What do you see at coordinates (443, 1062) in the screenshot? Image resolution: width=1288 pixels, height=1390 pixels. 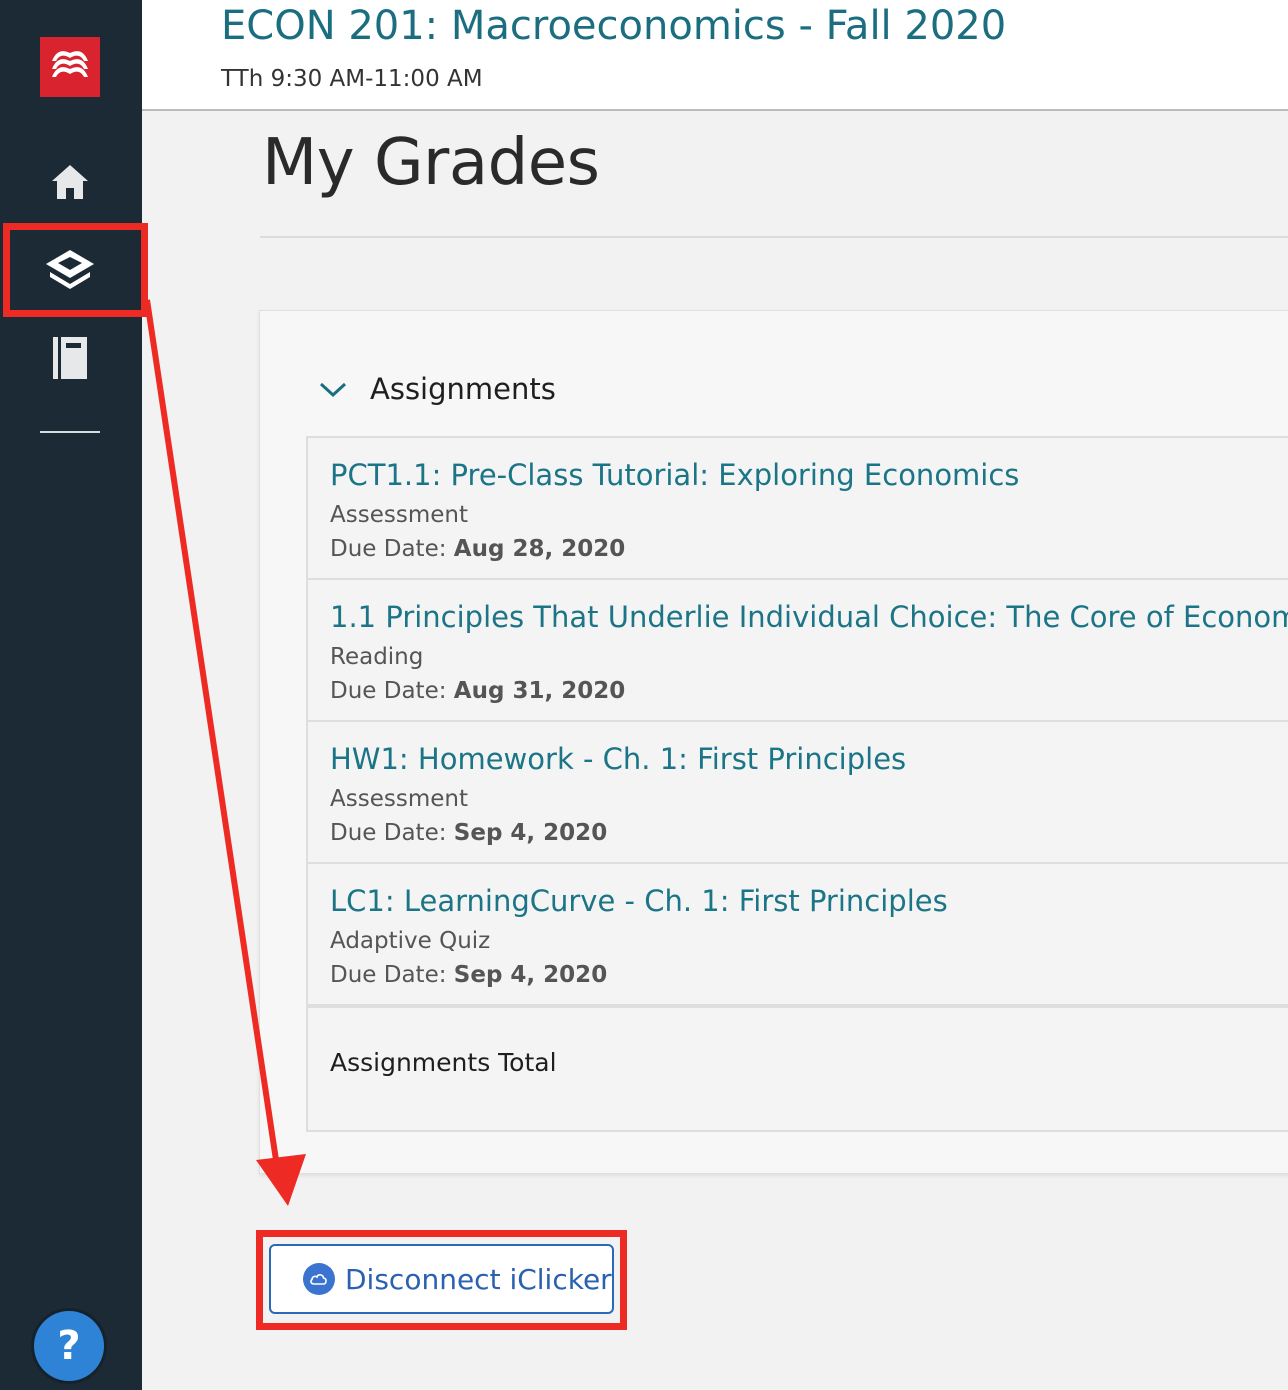 I see `assignments-total-label: Assignments Total` at bounding box center [443, 1062].